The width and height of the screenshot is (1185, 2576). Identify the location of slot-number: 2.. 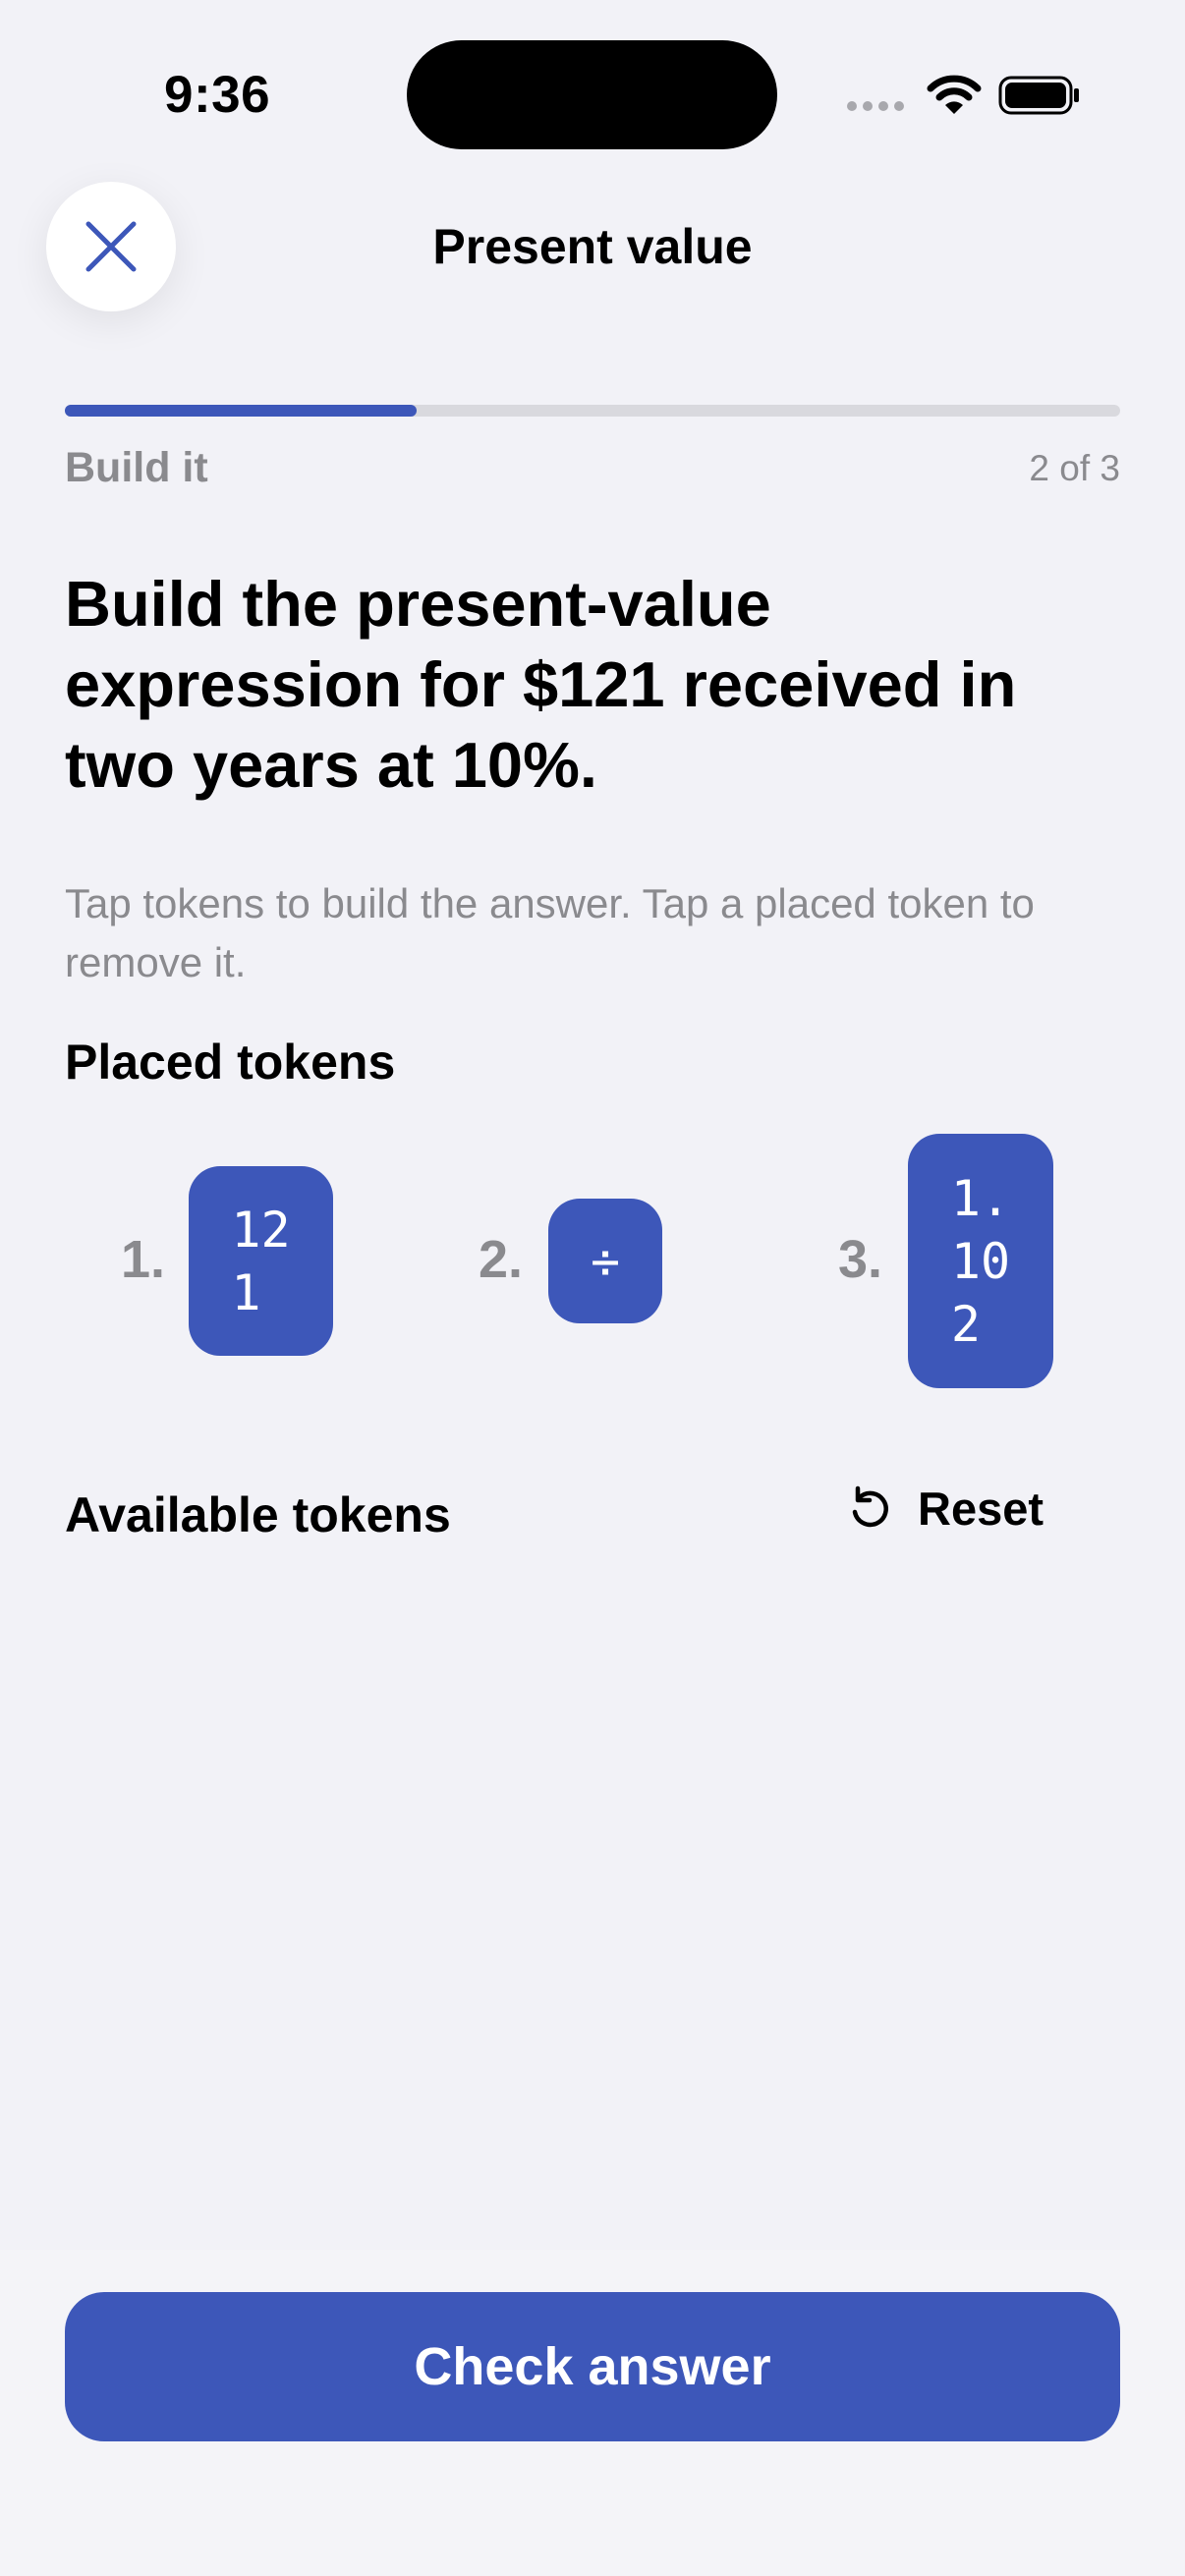
(502, 1259).